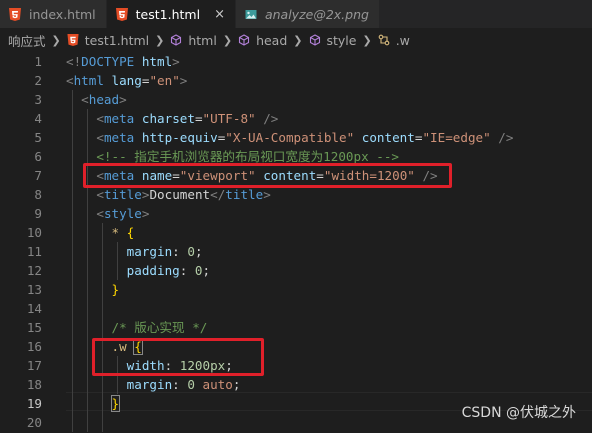 The width and height of the screenshot is (592, 433). Describe the element at coordinates (117, 40) in the screenshot. I see `breadcrumb-file: test1.html` at that location.